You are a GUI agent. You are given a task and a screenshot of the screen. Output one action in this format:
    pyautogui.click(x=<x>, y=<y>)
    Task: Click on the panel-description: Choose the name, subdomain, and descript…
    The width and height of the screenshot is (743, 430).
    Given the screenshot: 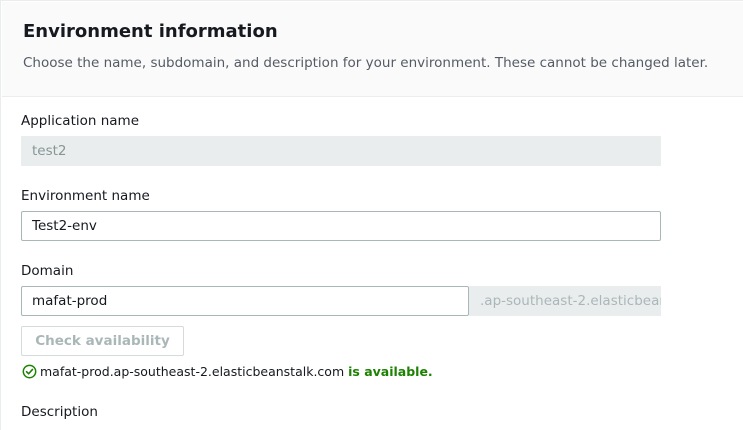 What is the action you would take?
    pyautogui.click(x=366, y=63)
    